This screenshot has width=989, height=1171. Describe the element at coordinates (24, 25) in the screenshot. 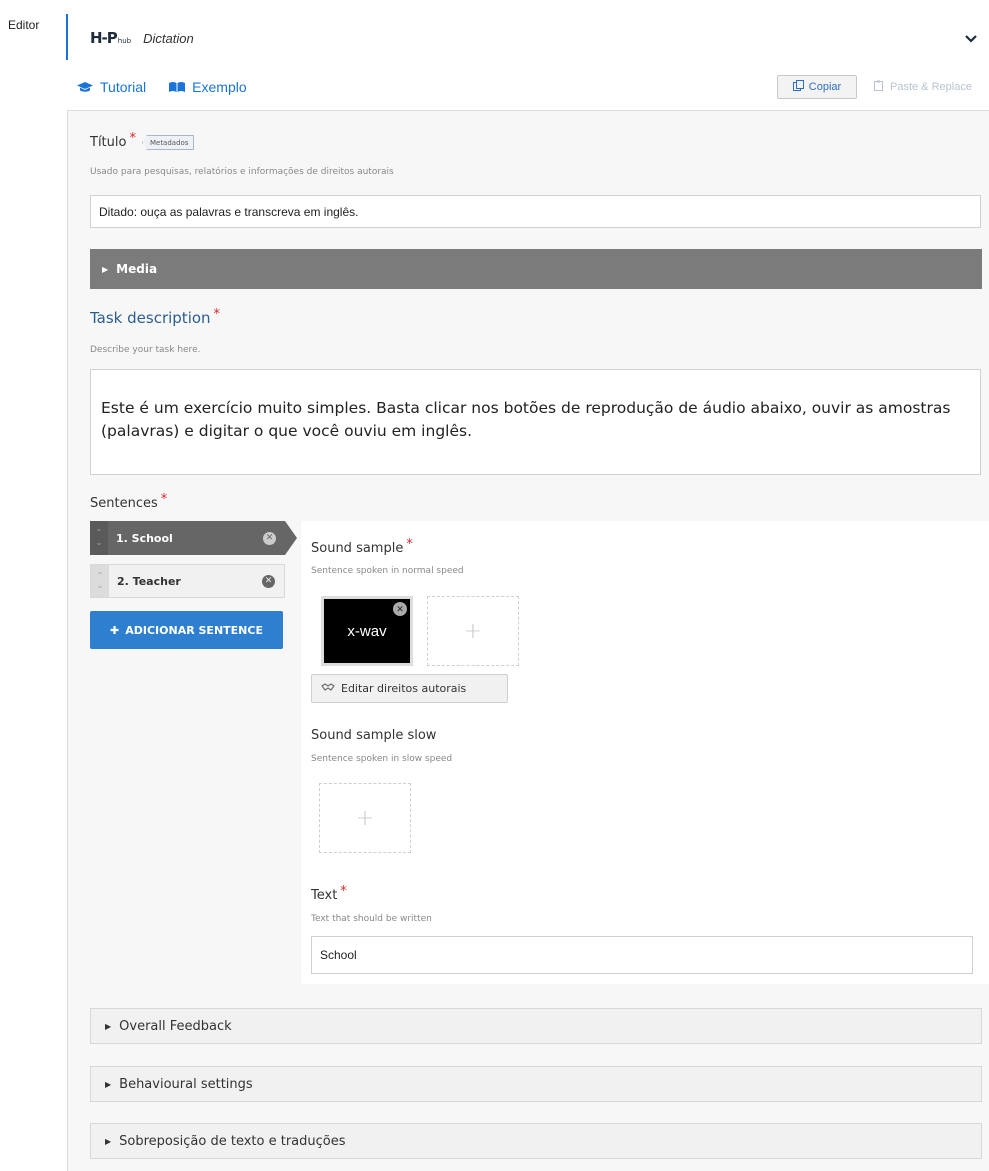

I see `editor-label: Editor` at that location.